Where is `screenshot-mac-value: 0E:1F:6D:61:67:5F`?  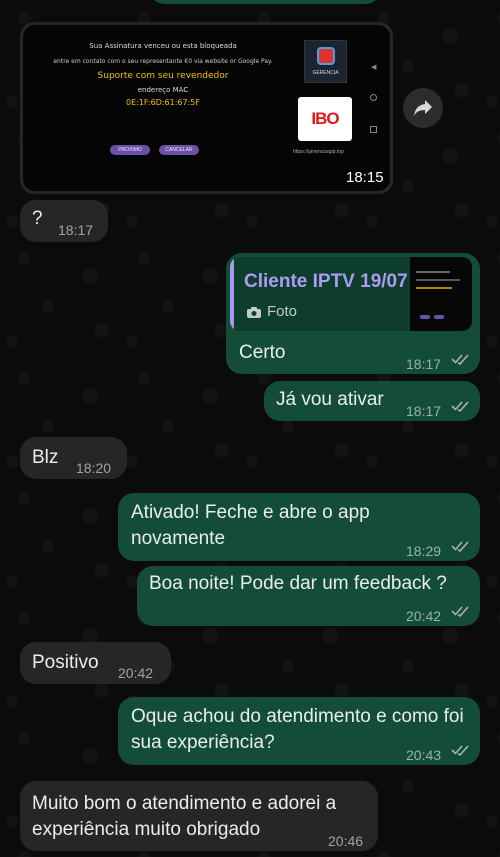
screenshot-mac-value: 0E:1F:6D:61:67:5F is located at coordinates (163, 102).